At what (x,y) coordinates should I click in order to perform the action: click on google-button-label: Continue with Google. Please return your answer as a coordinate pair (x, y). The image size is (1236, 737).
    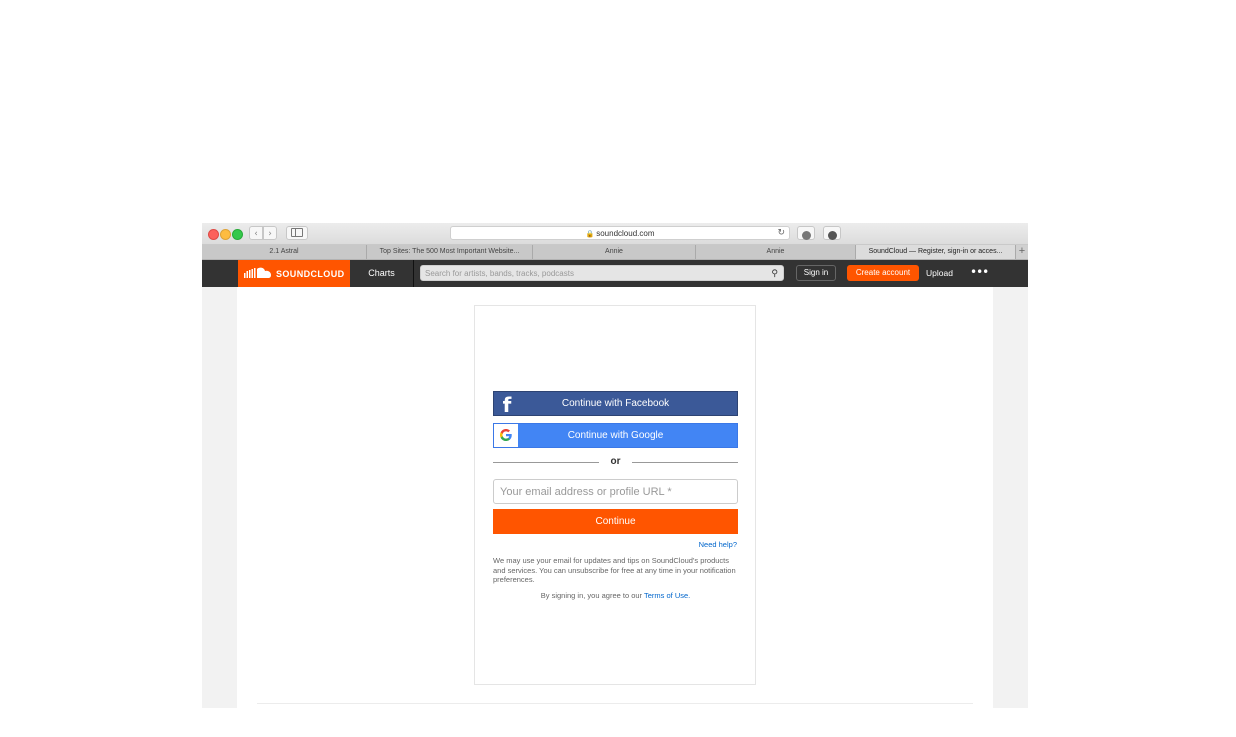
    Looking at the image, I should click on (615, 435).